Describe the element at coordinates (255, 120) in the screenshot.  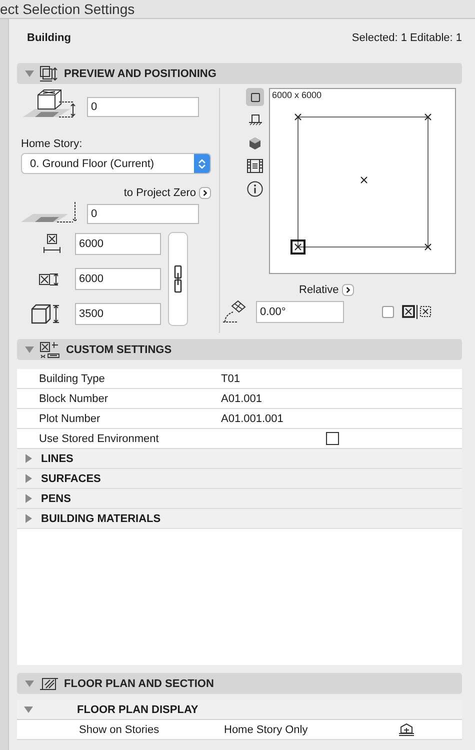
I see `section-icon` at that location.